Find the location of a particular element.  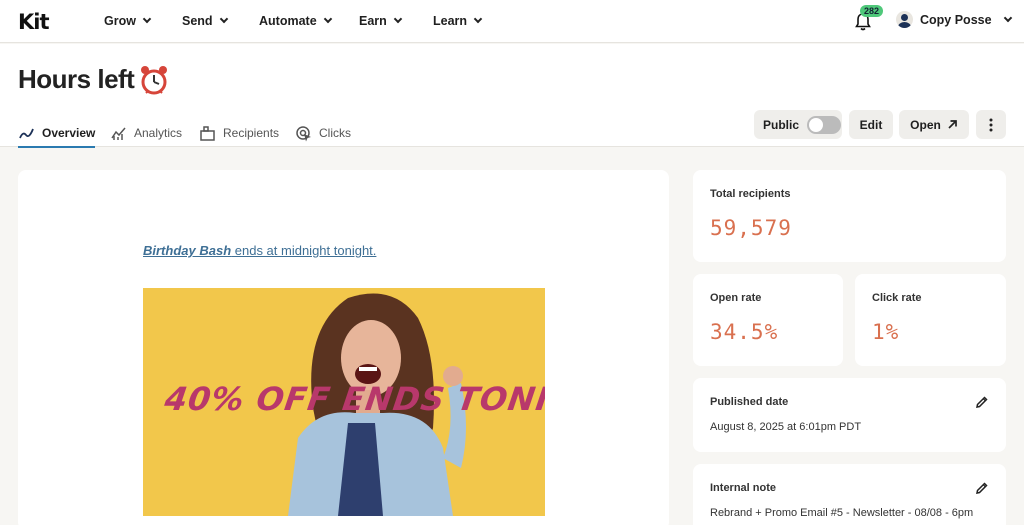

nav-grow-label: Grow is located at coordinates (120, 21).